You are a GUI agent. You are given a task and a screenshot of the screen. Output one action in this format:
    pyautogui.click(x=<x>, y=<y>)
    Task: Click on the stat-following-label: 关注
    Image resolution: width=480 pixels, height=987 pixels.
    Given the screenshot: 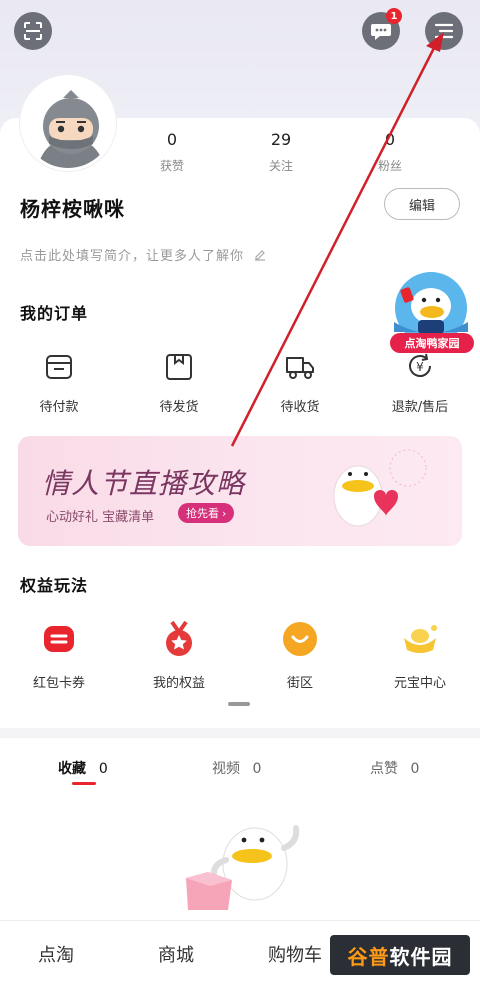 What is the action you would take?
    pyautogui.click(x=280, y=166)
    